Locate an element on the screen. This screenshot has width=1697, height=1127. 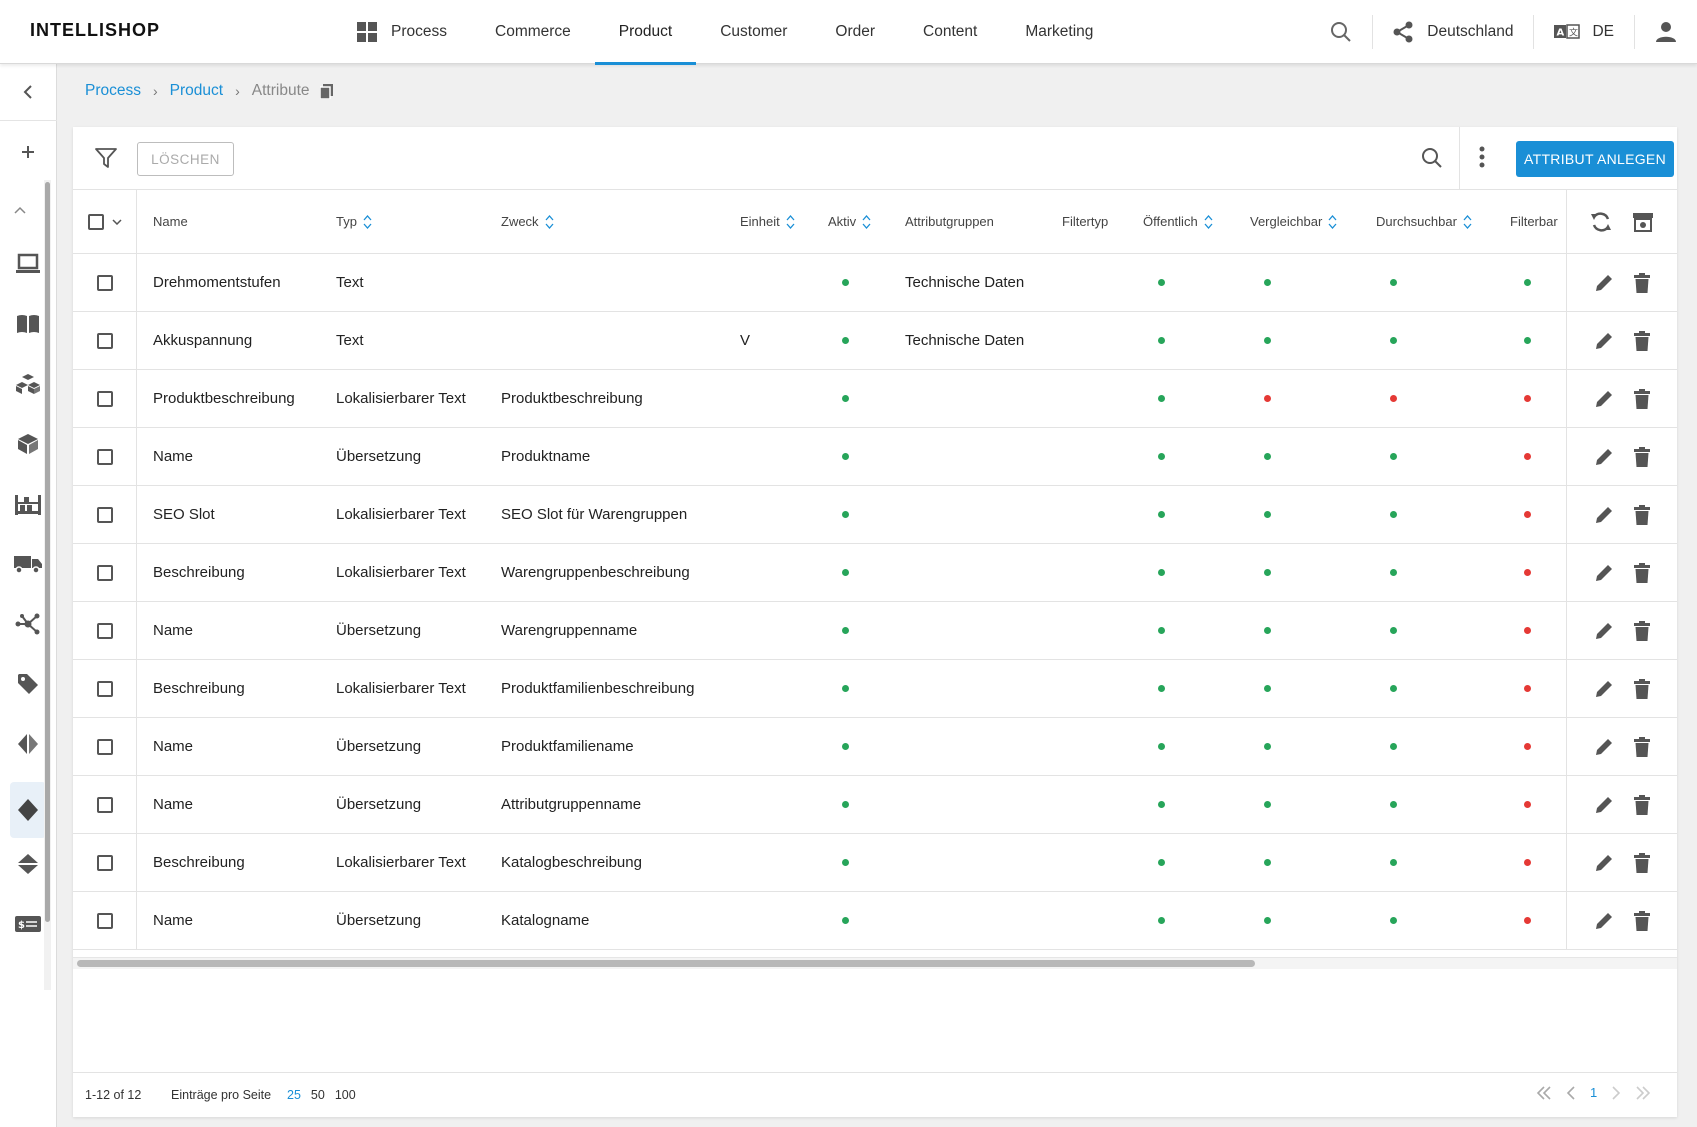
column-header-typ: Typ is located at coordinates (354, 221).